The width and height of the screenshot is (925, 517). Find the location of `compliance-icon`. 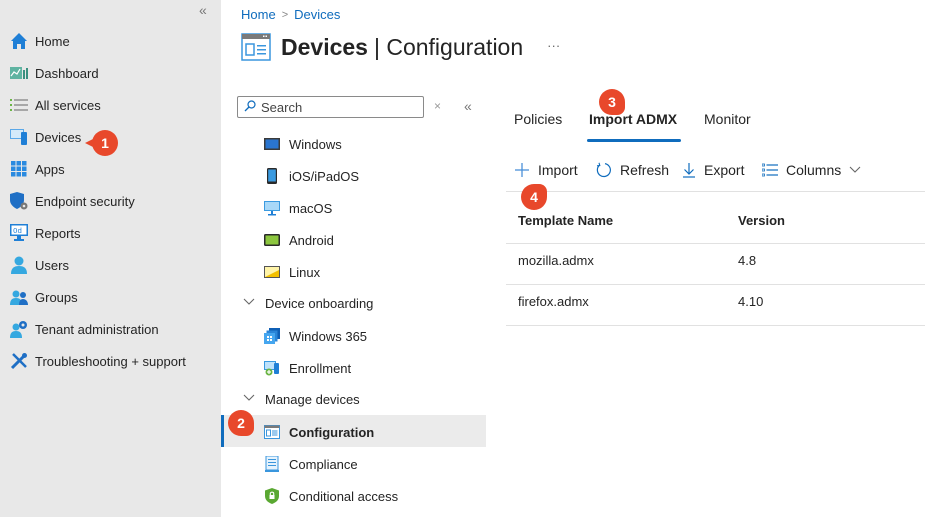

compliance-icon is located at coordinates (272, 464).